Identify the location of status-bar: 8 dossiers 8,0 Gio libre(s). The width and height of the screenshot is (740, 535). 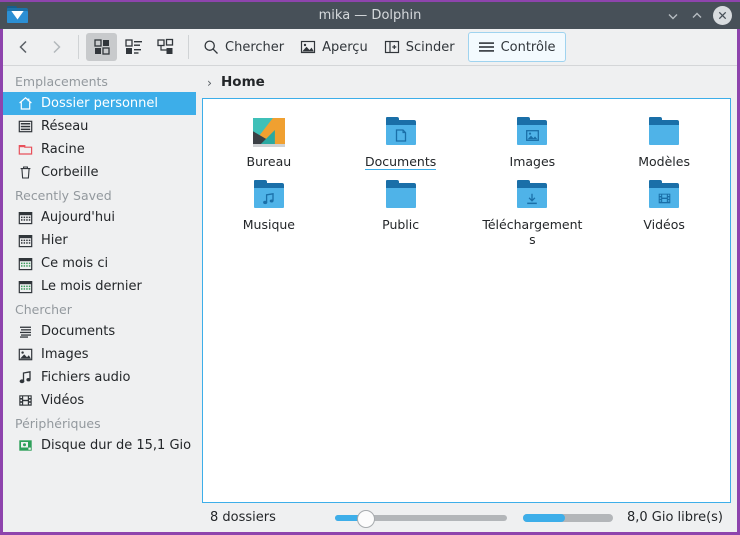
(466, 517).